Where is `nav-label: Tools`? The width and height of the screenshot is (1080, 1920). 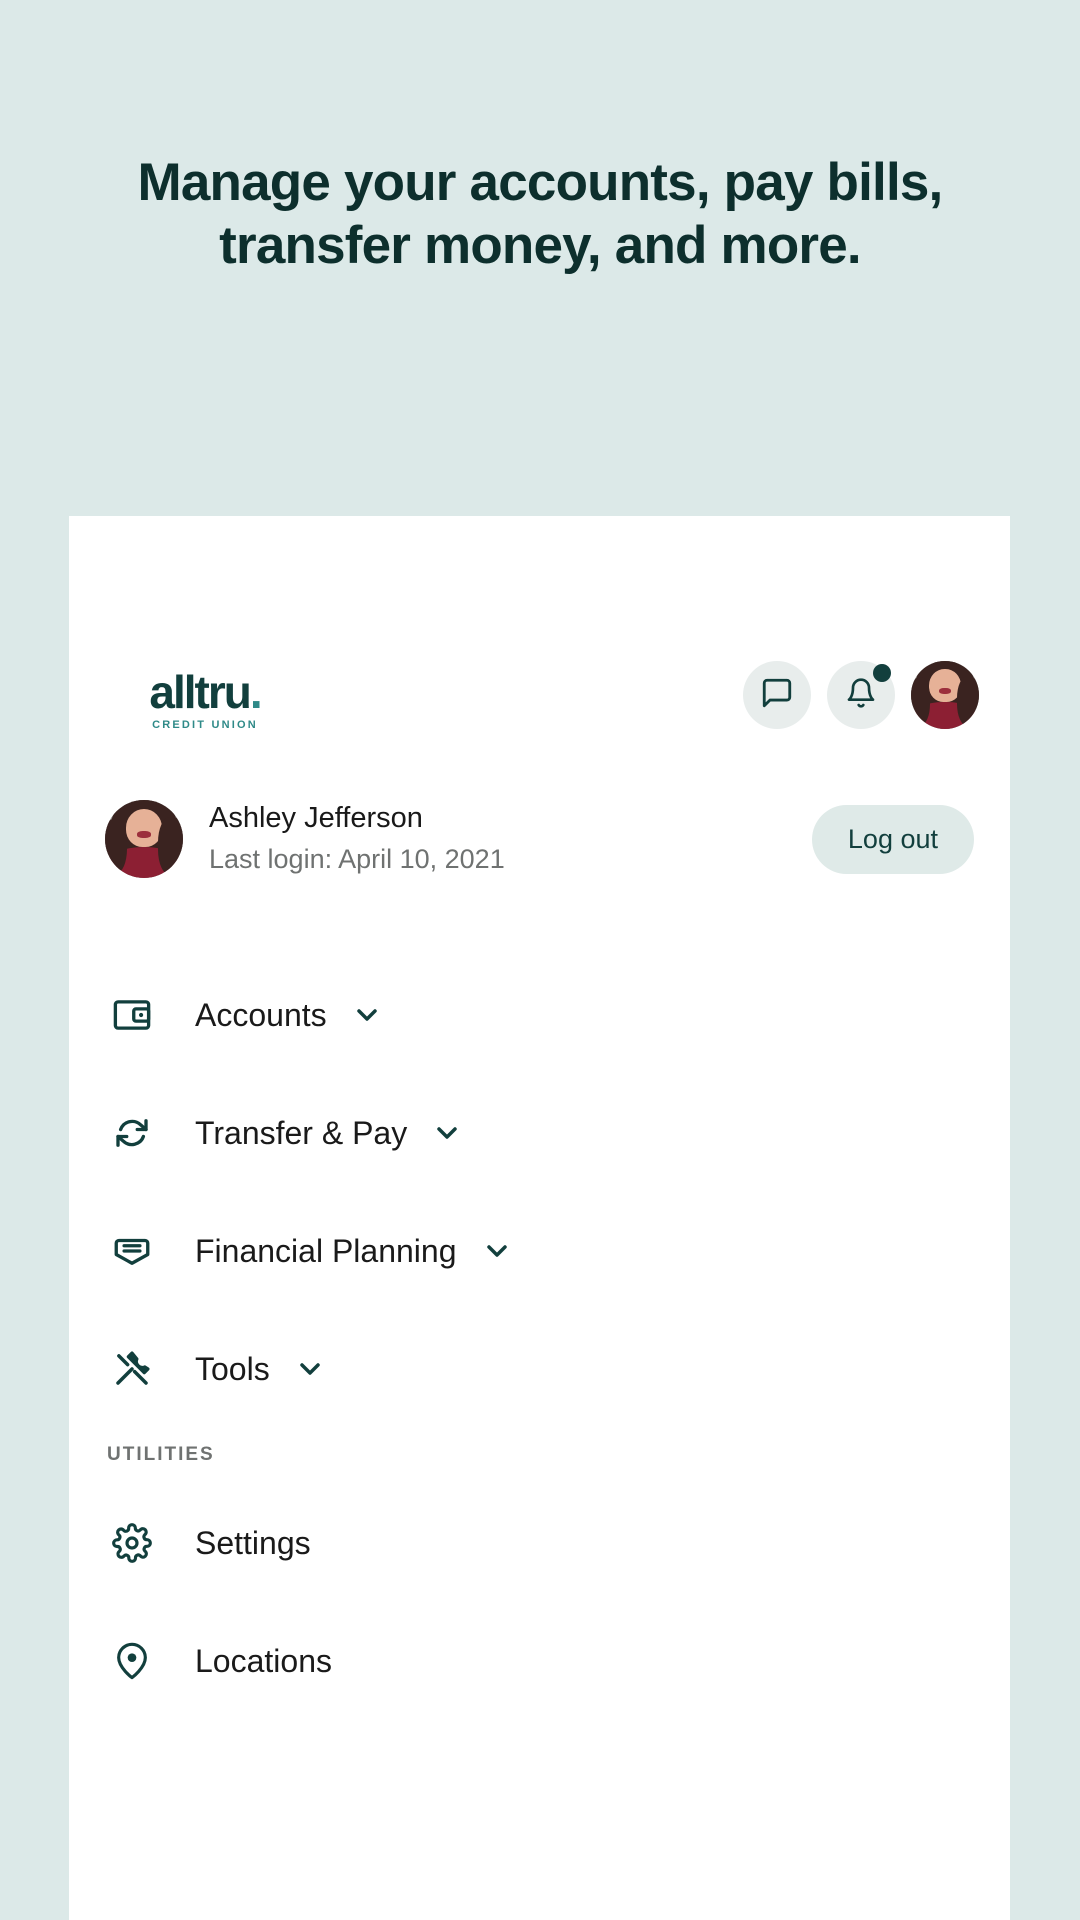 nav-label: Tools is located at coordinates (232, 1368).